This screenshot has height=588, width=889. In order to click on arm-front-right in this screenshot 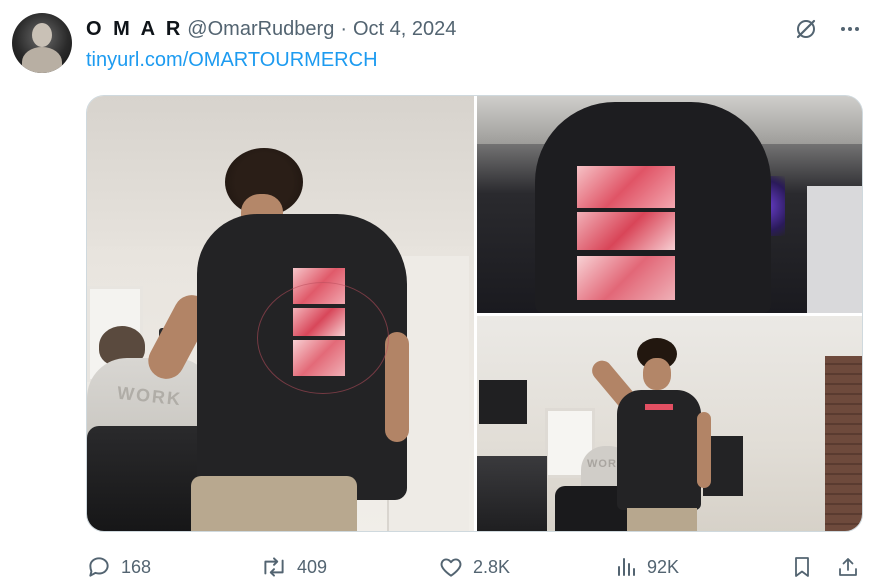, I will do `click(704, 450)`.